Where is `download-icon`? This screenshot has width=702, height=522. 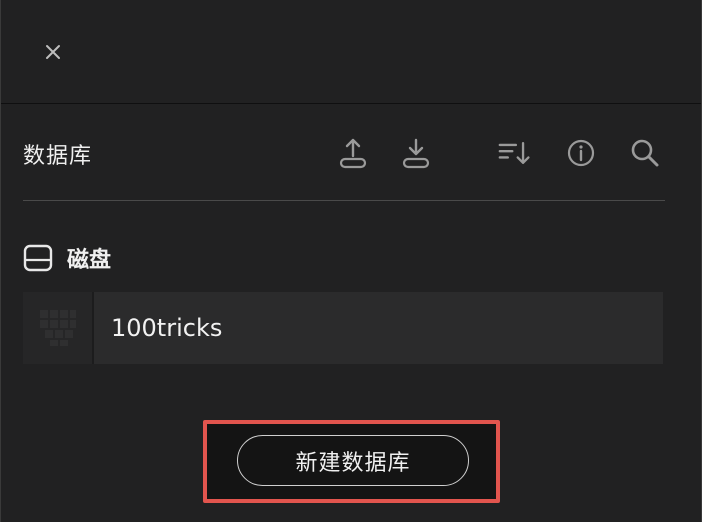
download-icon is located at coordinates (416, 153).